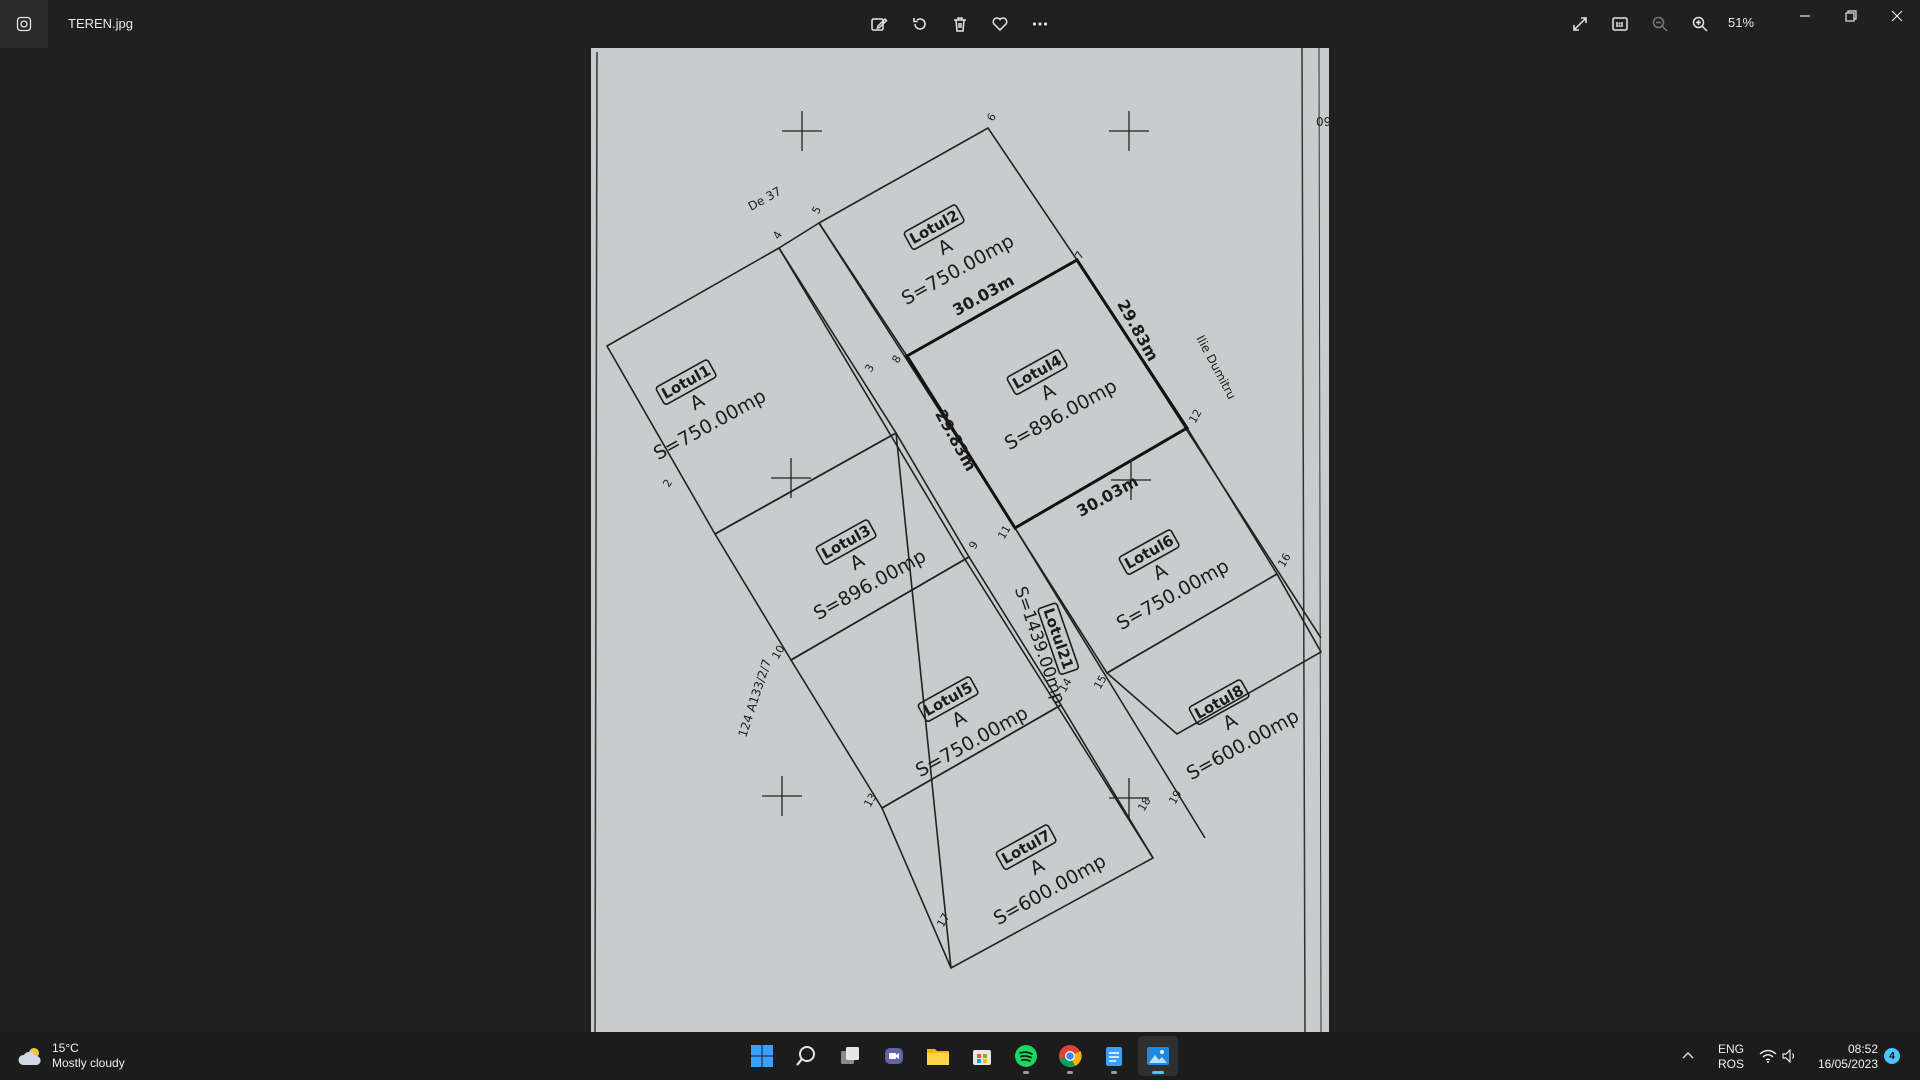  I want to click on more-icon, so click(1040, 24).